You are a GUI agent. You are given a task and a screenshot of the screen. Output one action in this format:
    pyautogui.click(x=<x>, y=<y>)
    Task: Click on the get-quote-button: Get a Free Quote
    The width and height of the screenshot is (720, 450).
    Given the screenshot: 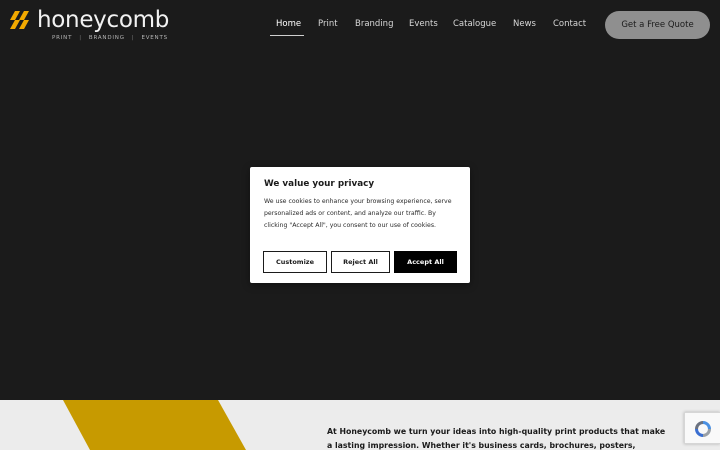 What is the action you would take?
    pyautogui.click(x=657, y=25)
    